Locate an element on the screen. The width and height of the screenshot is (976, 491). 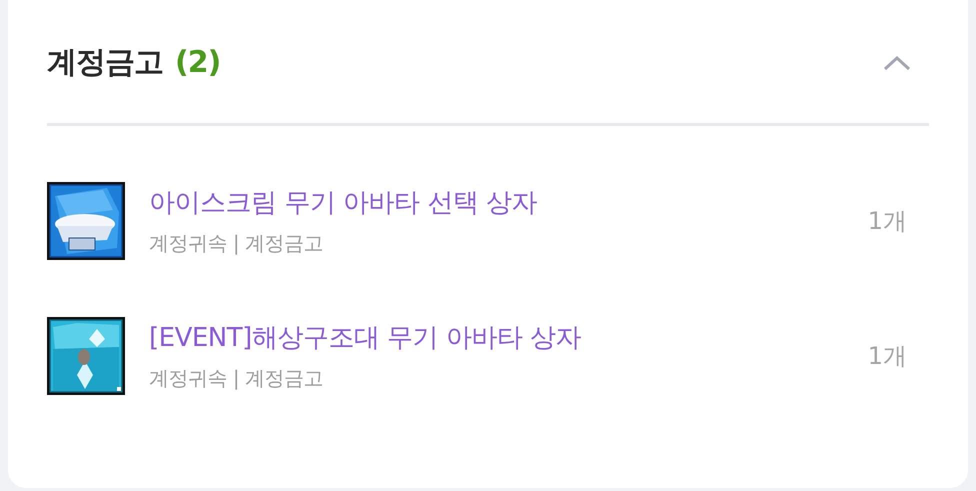
box-icon is located at coordinates (86, 221).